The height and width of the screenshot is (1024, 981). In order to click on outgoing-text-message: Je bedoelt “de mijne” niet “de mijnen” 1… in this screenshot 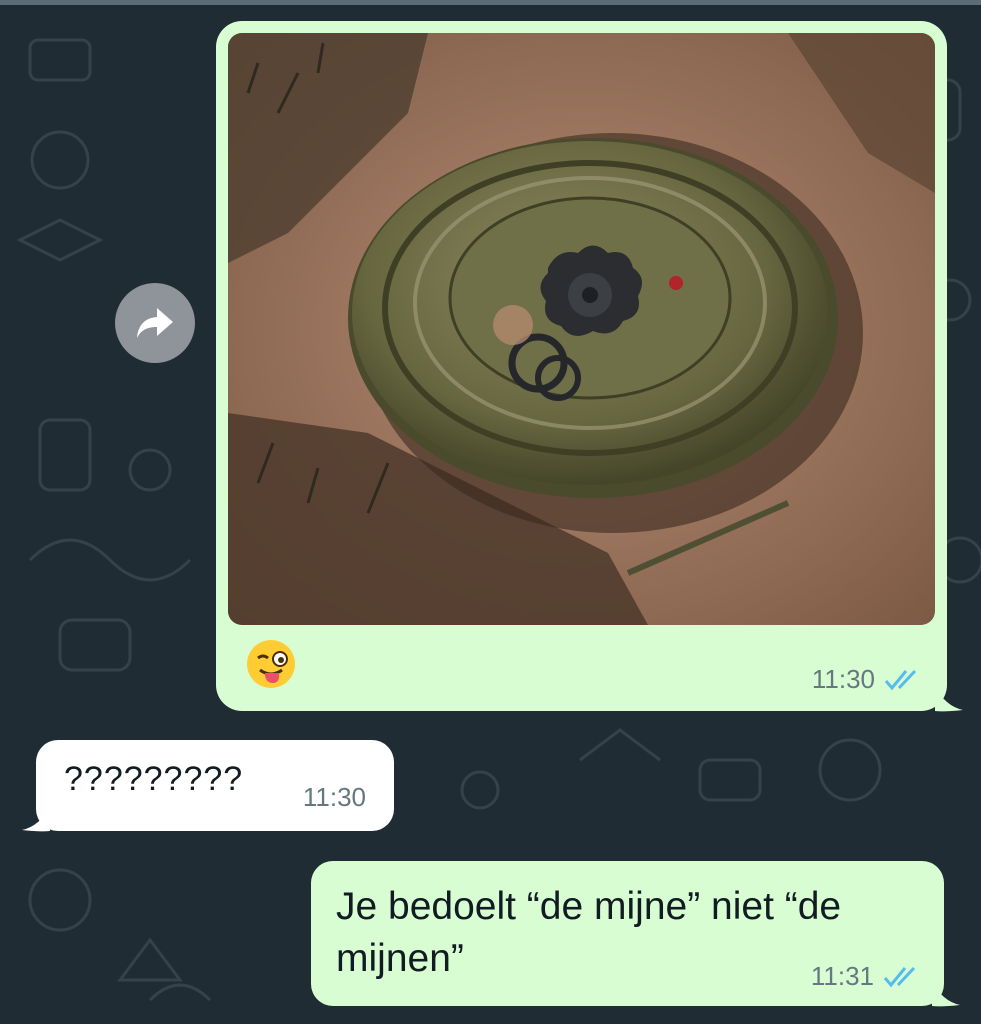, I will do `click(627, 933)`.